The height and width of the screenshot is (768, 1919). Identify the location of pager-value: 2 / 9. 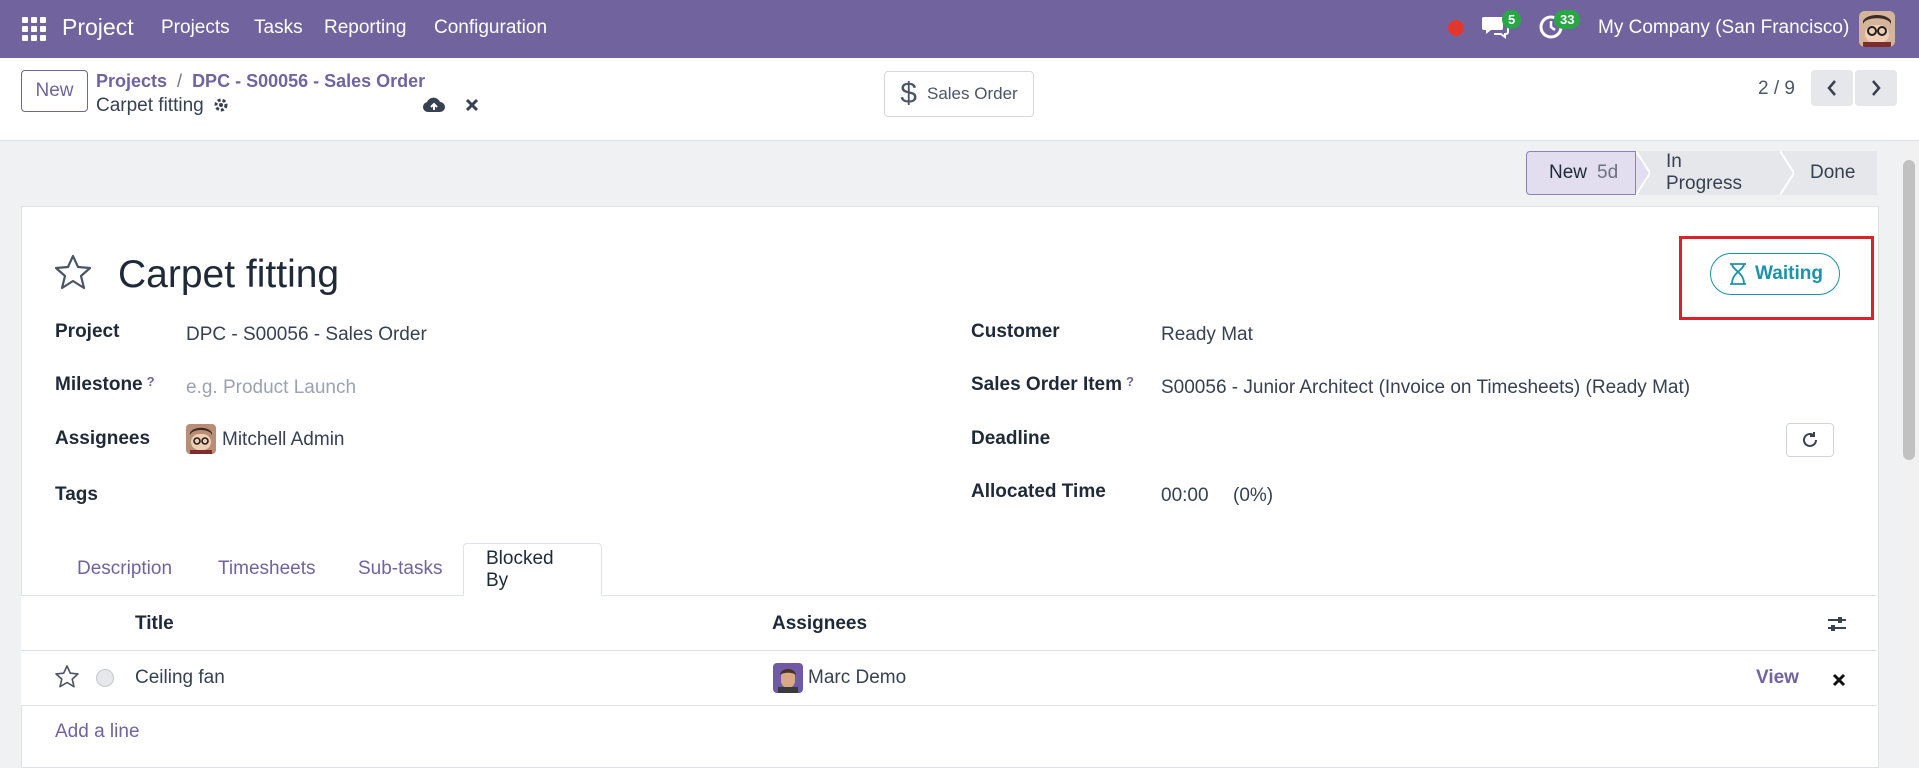
(1776, 89).